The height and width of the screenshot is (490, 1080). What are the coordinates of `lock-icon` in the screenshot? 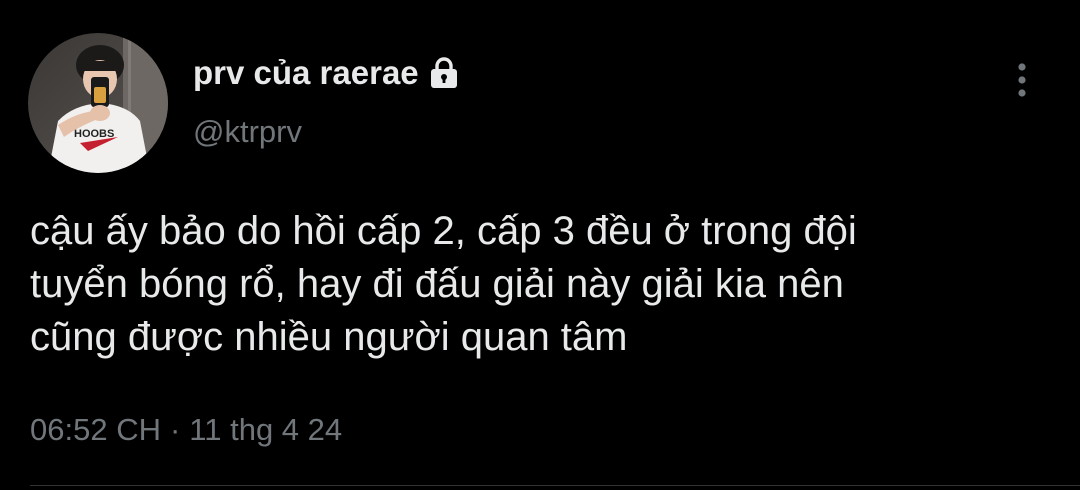 It's located at (444, 73).